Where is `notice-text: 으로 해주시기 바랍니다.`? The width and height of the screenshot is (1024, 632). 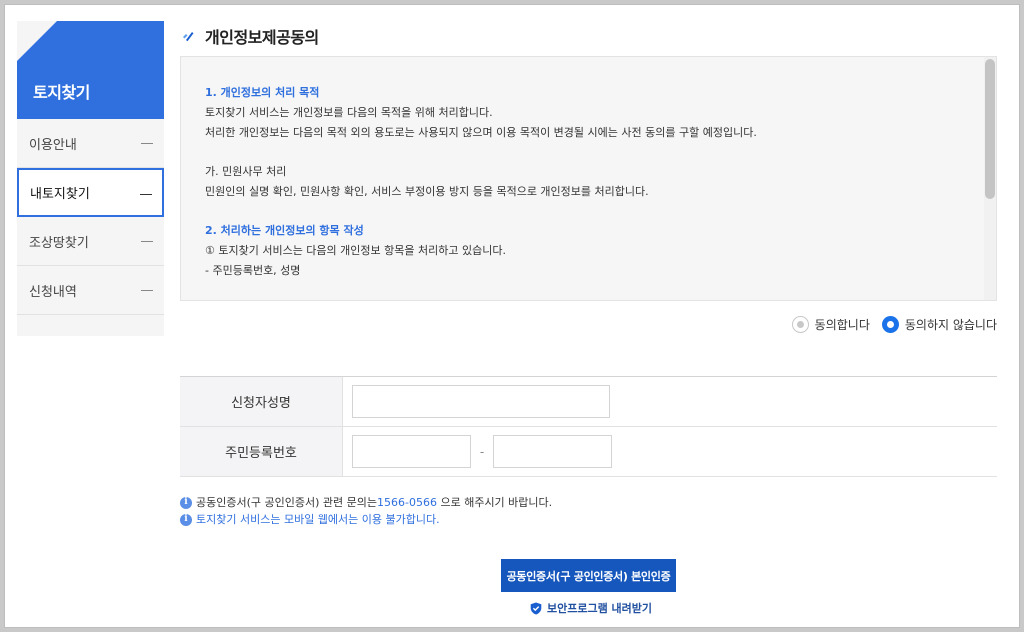
notice-text: 으로 해주시기 바랍니다. is located at coordinates (494, 502).